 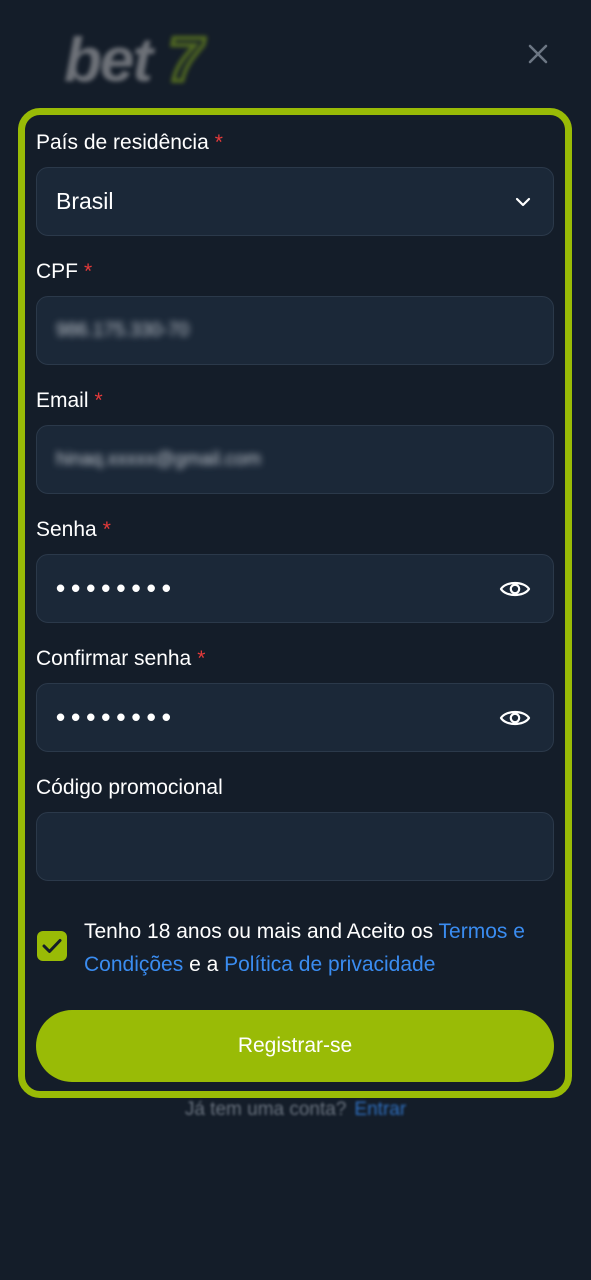 What do you see at coordinates (295, 530) in the screenshot?
I see `password-label: Senha *` at bounding box center [295, 530].